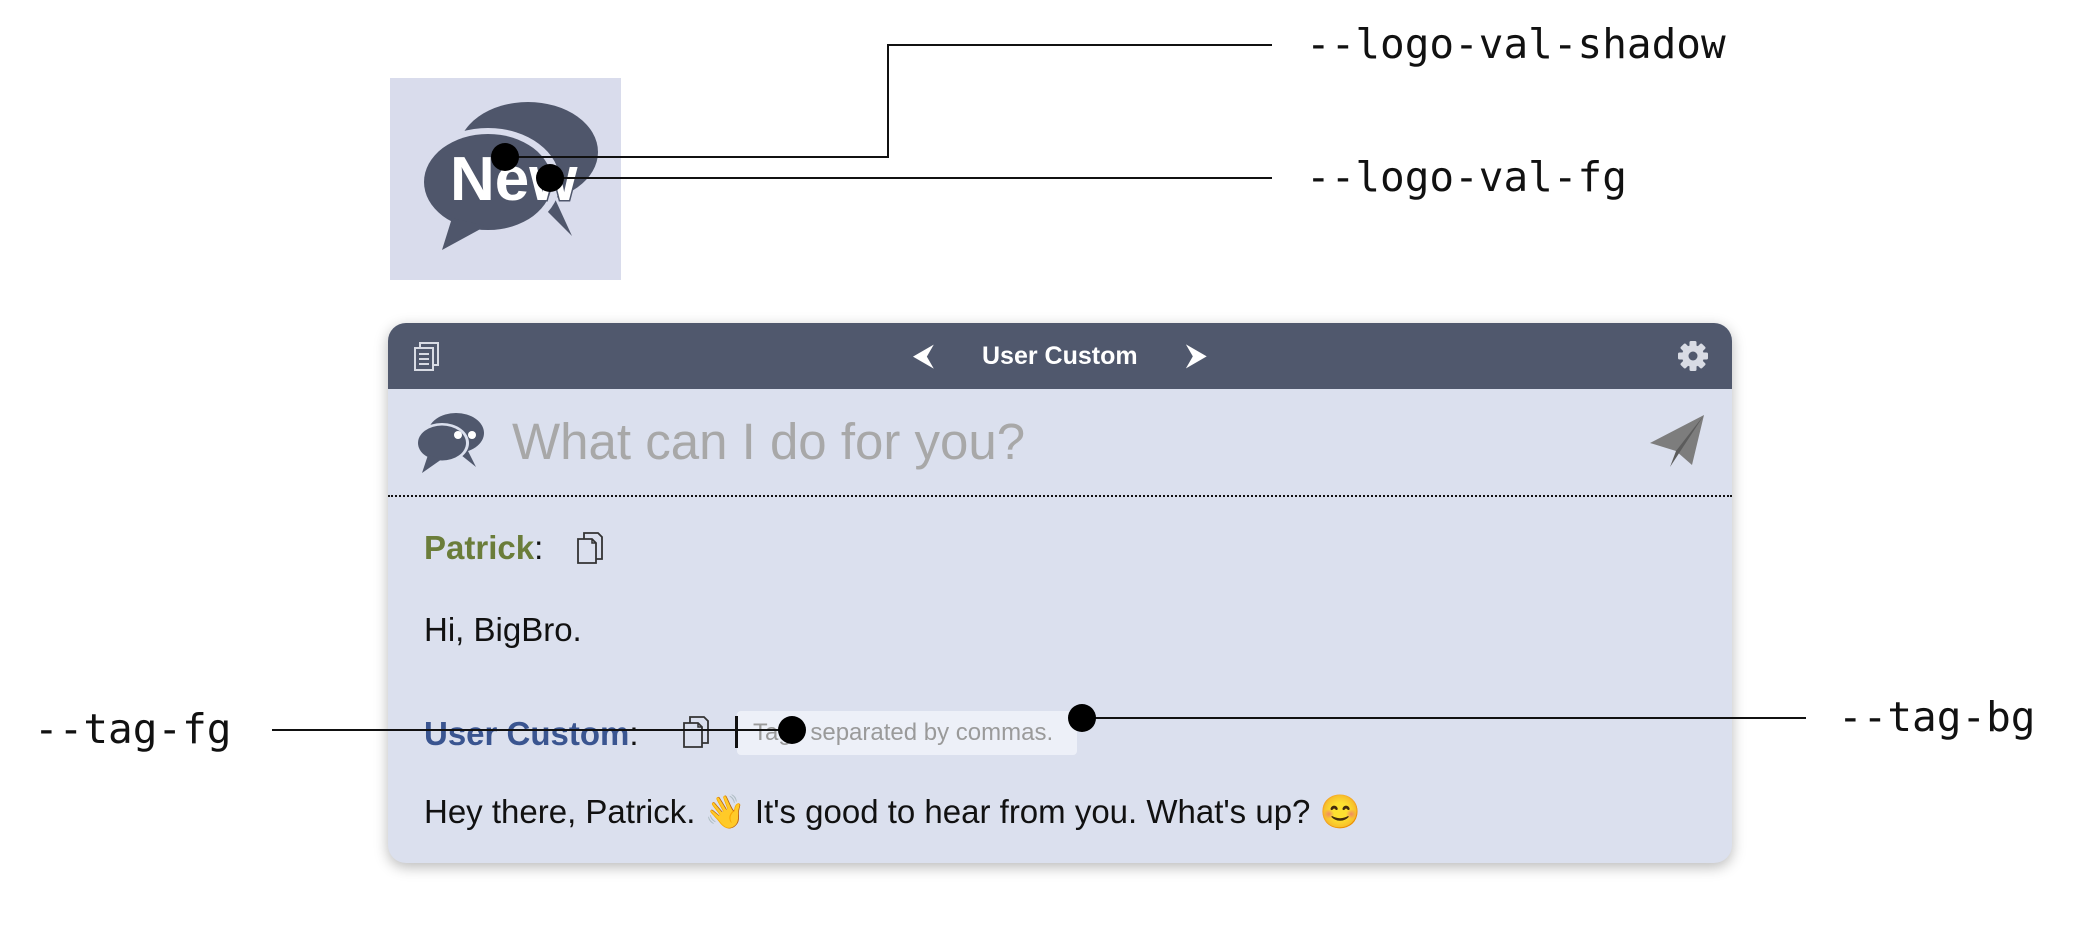 This screenshot has height=925, width=2076. I want to click on paper-plane-icon, so click(1677, 441).